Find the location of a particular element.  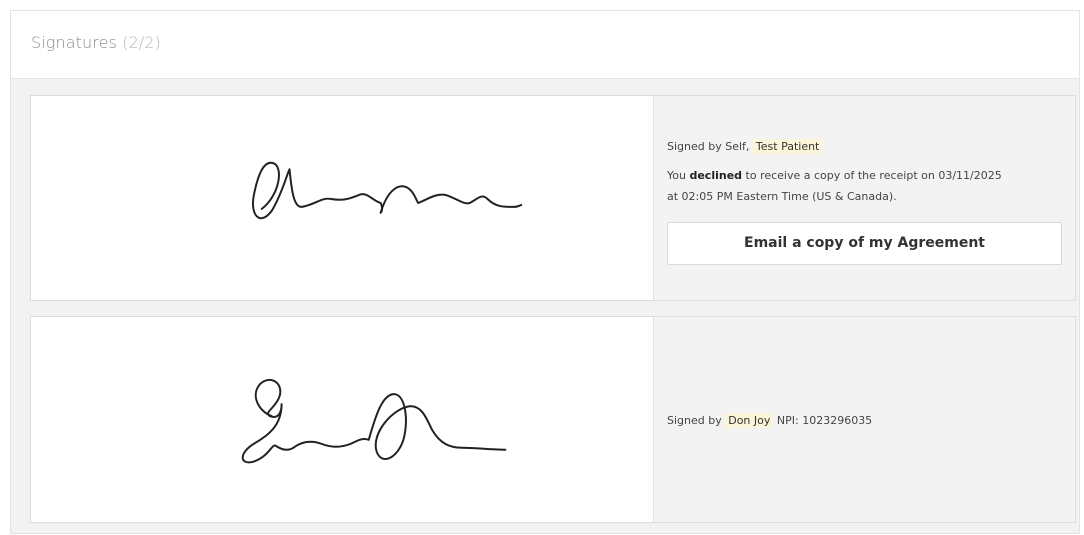

signature-count: (2/2) is located at coordinates (141, 42).